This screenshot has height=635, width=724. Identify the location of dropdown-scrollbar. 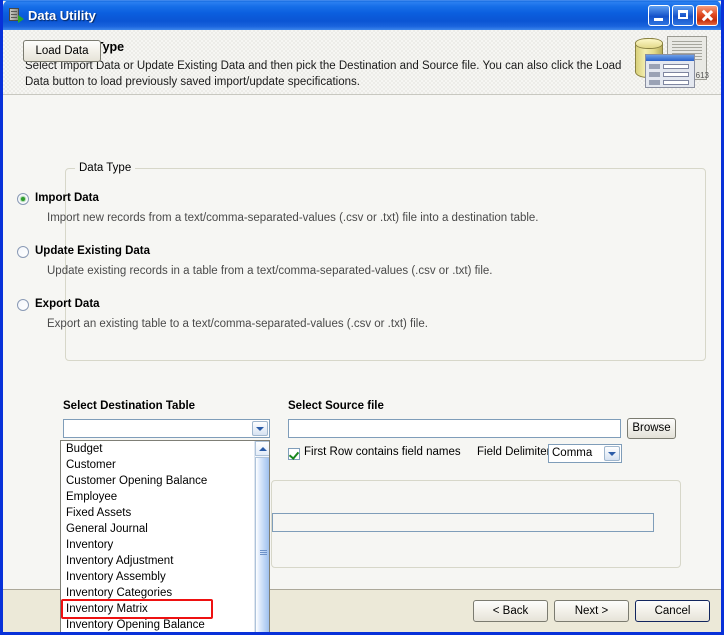
(261, 536).